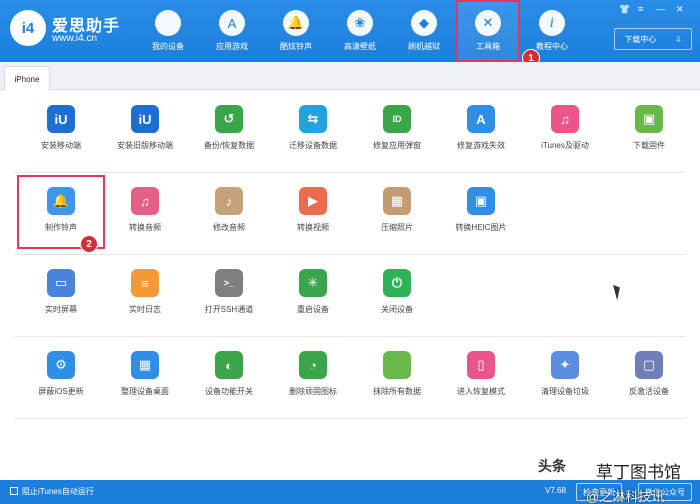 This screenshot has width=700, height=504. I want to click on audio-convert-icon: ♫, so click(145, 201).